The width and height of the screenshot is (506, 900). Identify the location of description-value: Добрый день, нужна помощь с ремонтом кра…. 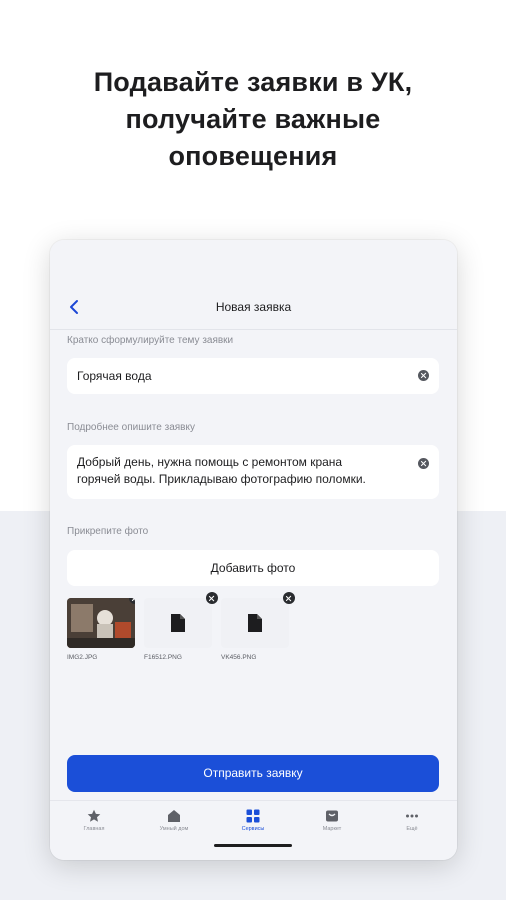
(221, 471).